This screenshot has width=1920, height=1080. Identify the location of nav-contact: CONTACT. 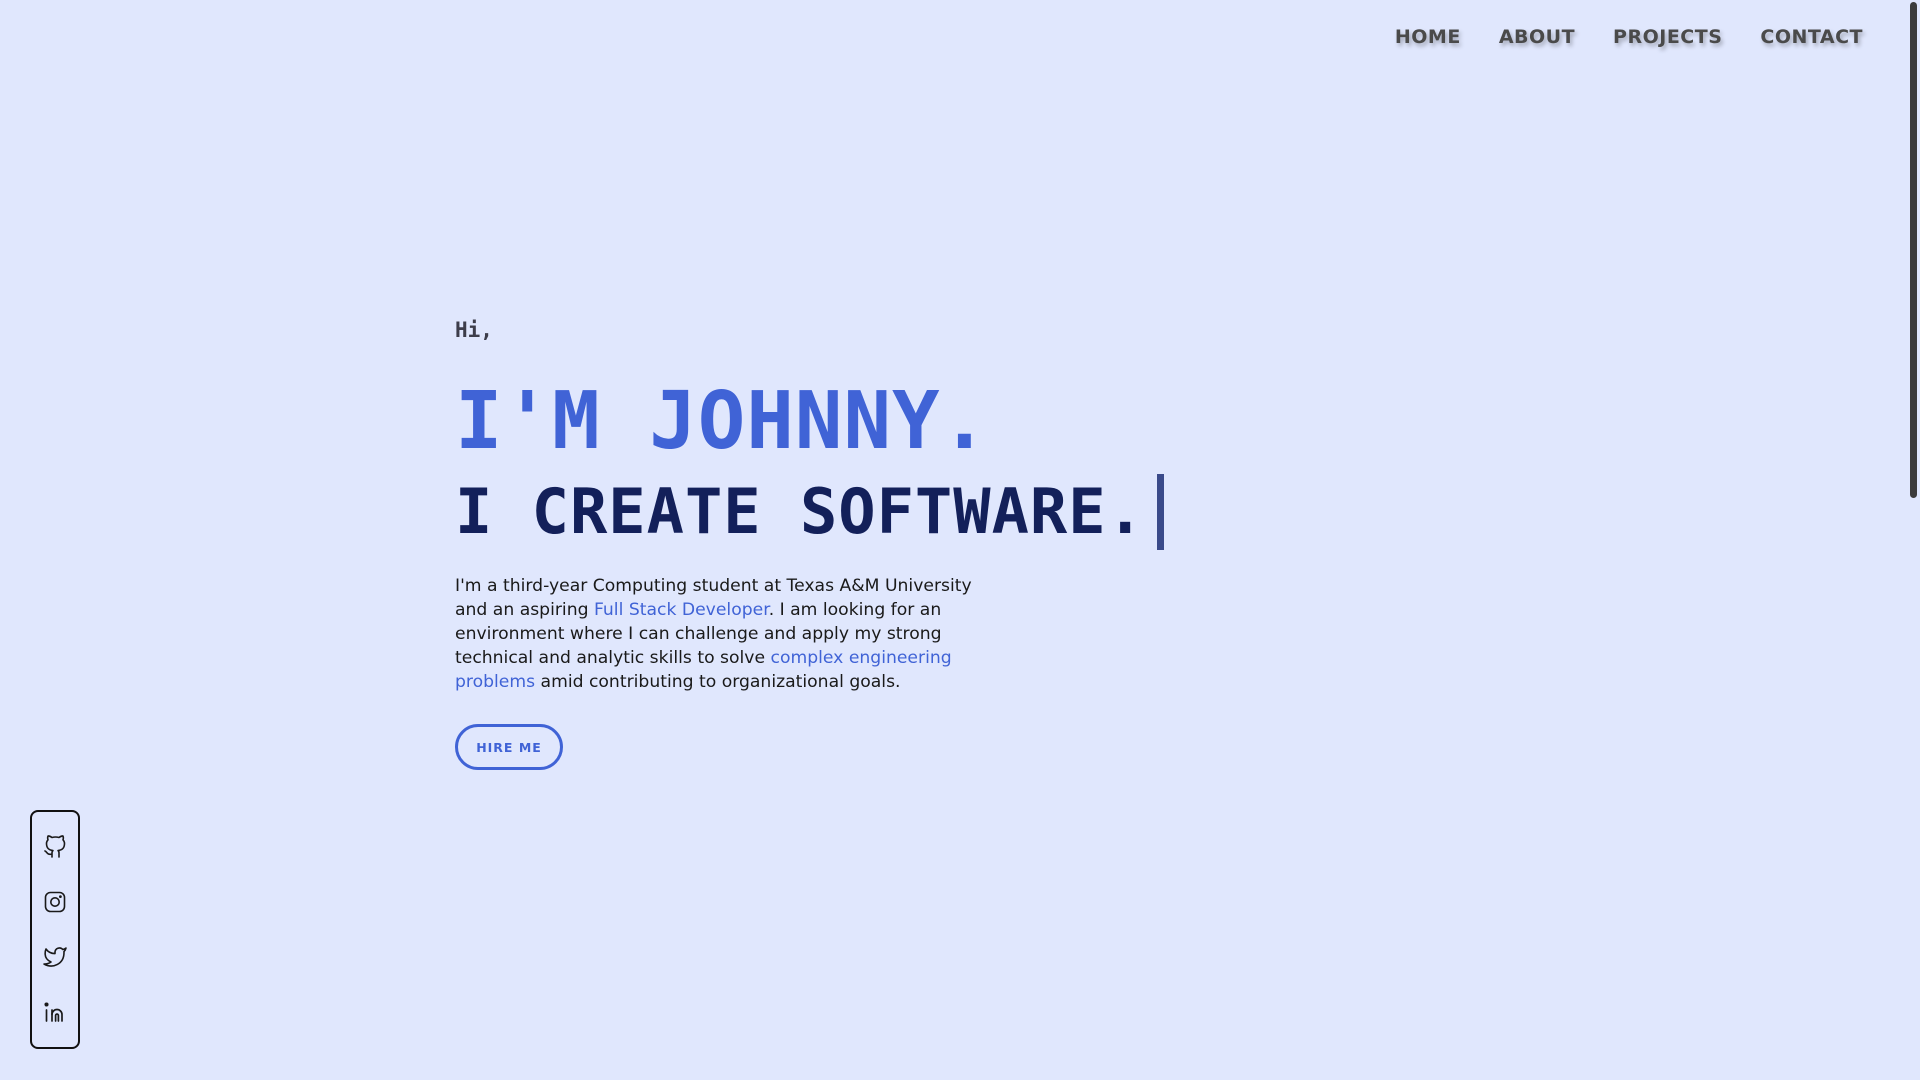
(1811, 37).